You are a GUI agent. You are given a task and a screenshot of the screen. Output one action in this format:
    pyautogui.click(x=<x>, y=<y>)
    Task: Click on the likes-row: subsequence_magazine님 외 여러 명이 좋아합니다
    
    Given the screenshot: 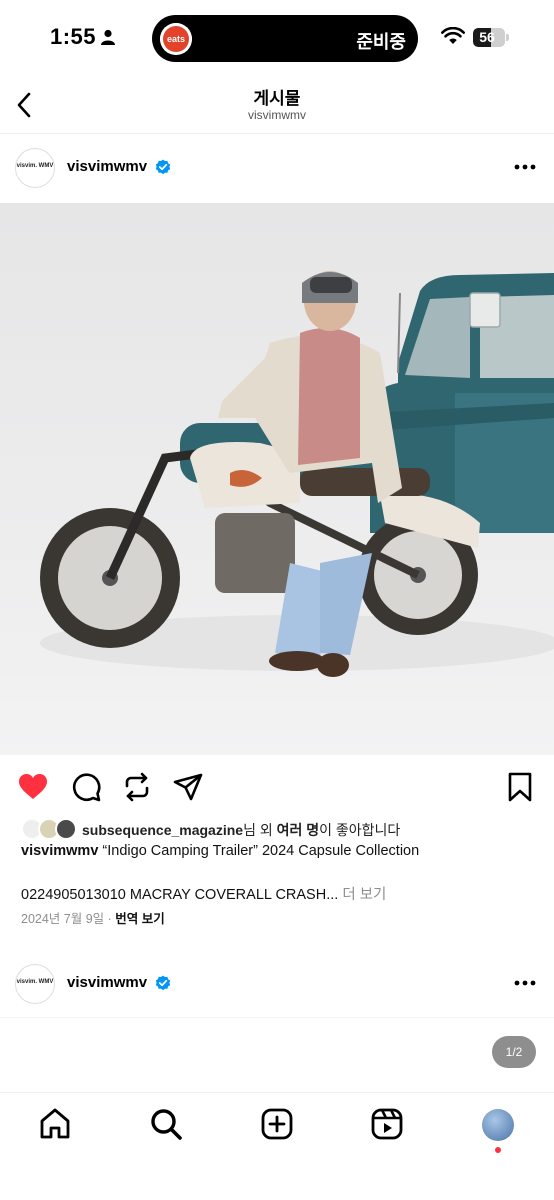 What is the action you would take?
    pyautogui.click(x=277, y=829)
    